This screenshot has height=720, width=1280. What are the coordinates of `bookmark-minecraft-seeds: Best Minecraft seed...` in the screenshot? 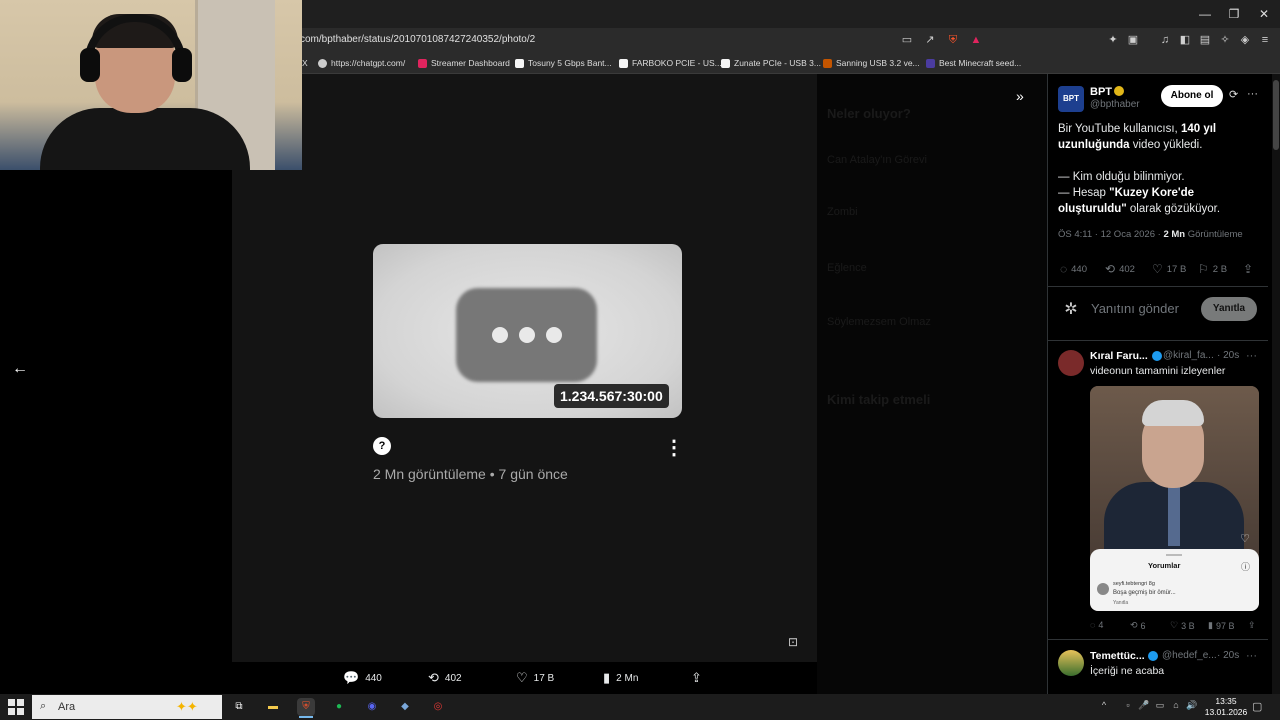 It's located at (973, 63).